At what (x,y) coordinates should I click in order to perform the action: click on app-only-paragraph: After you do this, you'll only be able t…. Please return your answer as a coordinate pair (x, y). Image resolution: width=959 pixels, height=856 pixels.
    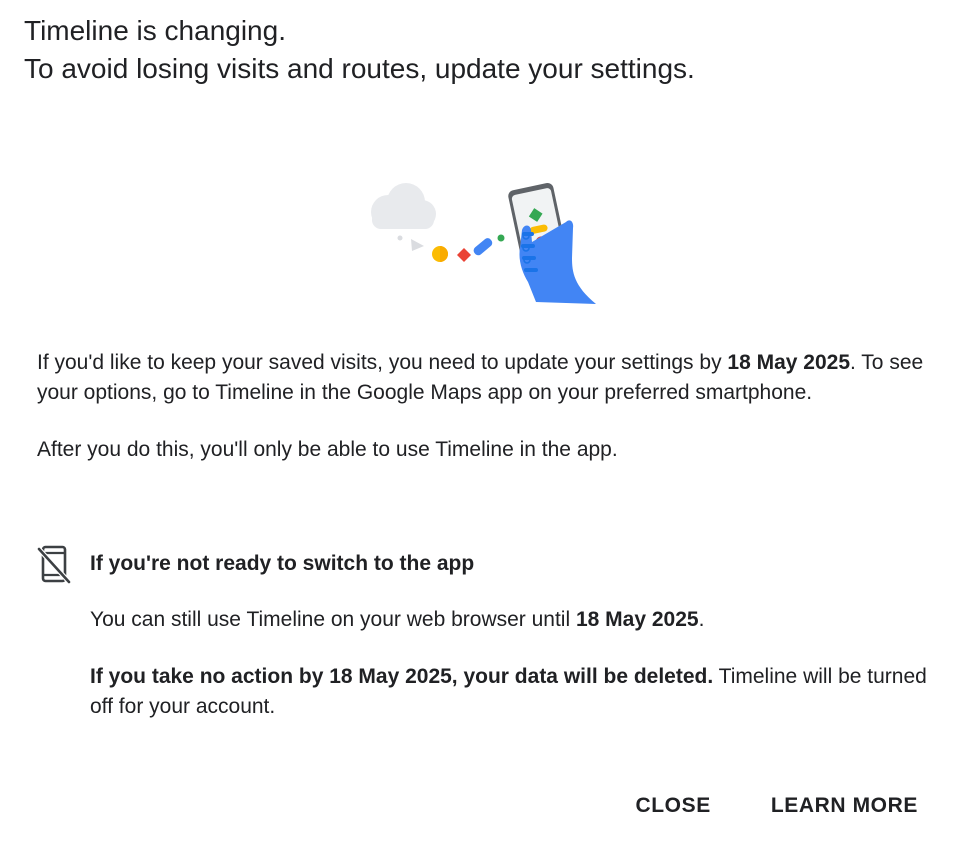
    Looking at the image, I should click on (327, 449).